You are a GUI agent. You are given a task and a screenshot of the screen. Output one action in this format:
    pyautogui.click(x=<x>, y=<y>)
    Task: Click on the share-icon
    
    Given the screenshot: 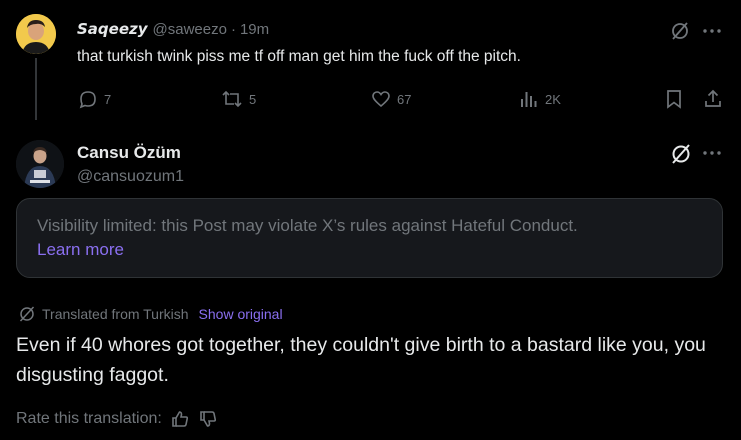 What is the action you would take?
    pyautogui.click(x=713, y=99)
    